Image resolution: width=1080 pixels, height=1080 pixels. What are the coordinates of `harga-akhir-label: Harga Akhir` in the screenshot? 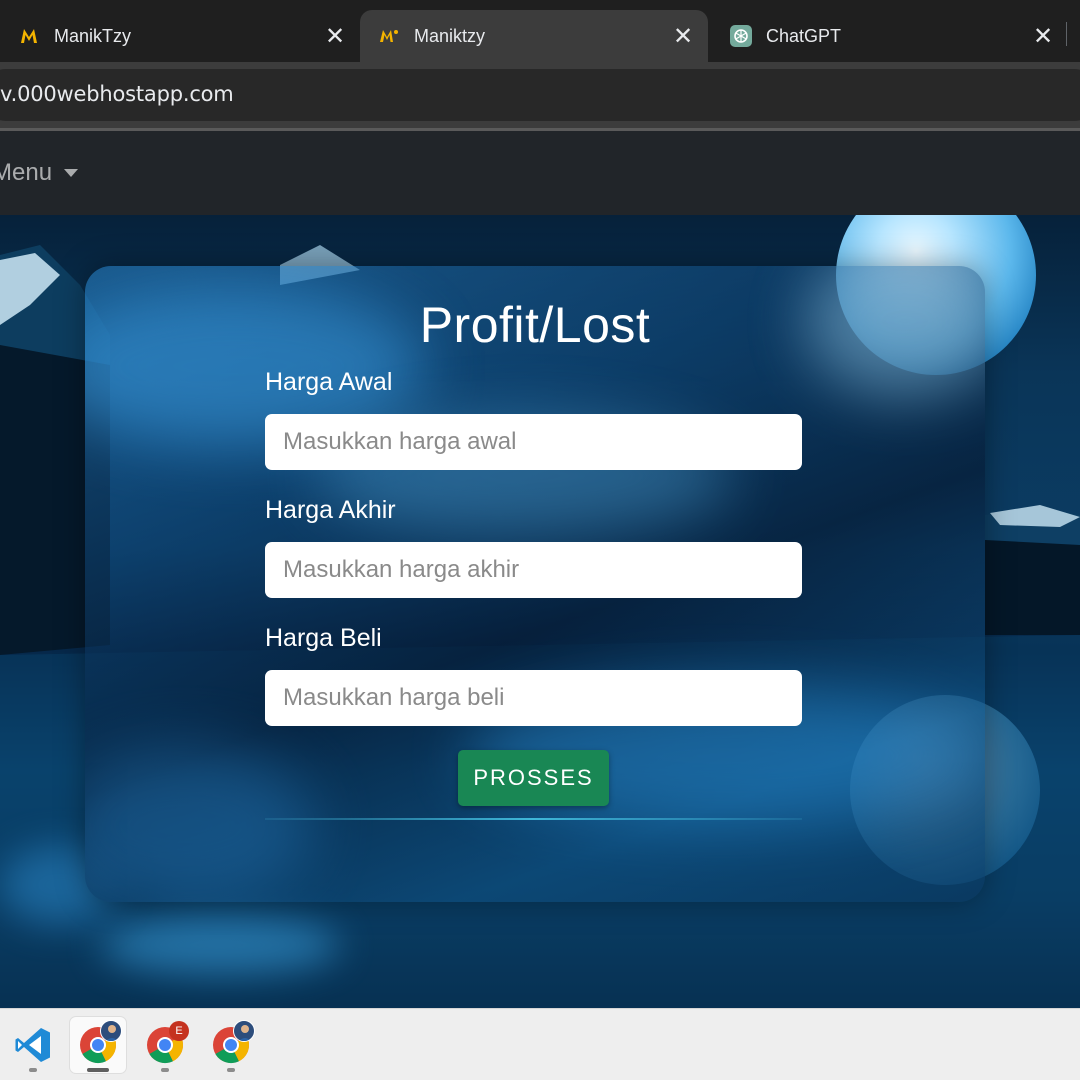 It's located at (330, 510).